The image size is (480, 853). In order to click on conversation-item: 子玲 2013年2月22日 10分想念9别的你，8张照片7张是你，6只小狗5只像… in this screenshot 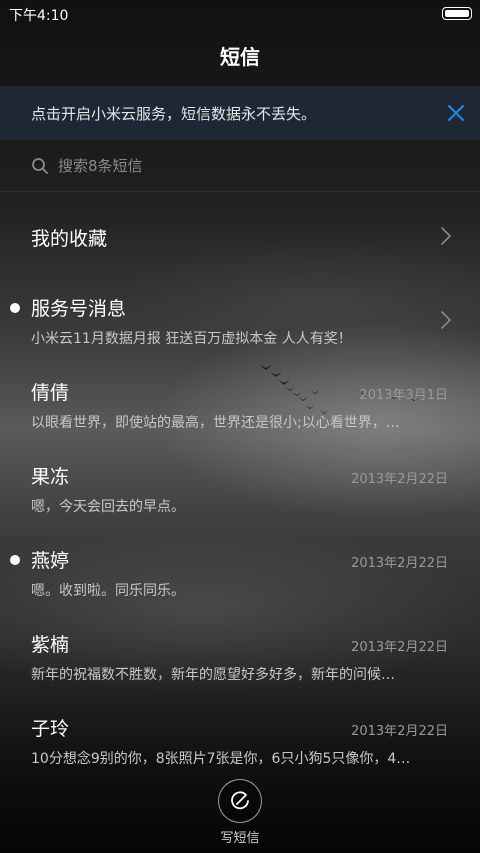, I will do `click(240, 740)`.